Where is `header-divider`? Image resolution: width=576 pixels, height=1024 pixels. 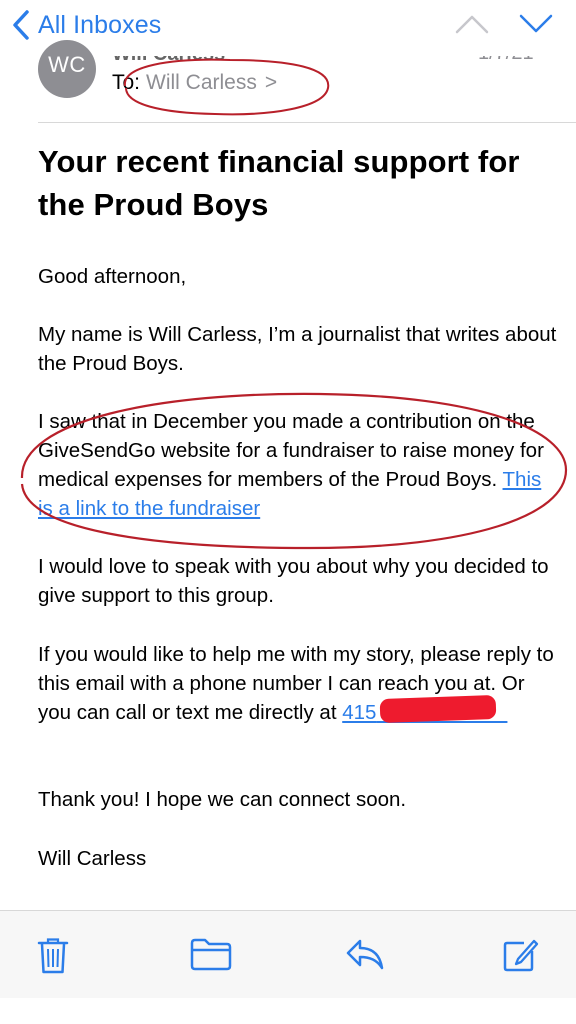
header-divider is located at coordinates (307, 122).